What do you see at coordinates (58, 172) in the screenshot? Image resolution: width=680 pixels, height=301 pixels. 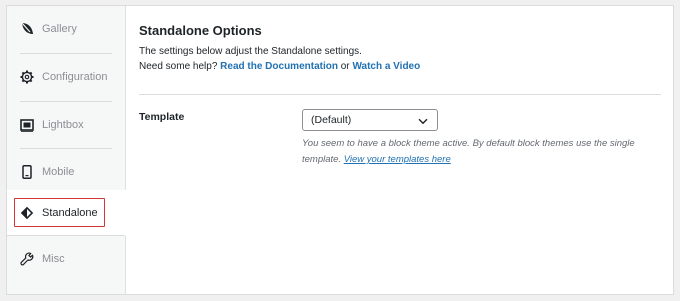 I see `sidebar-item-label: Mobile` at bounding box center [58, 172].